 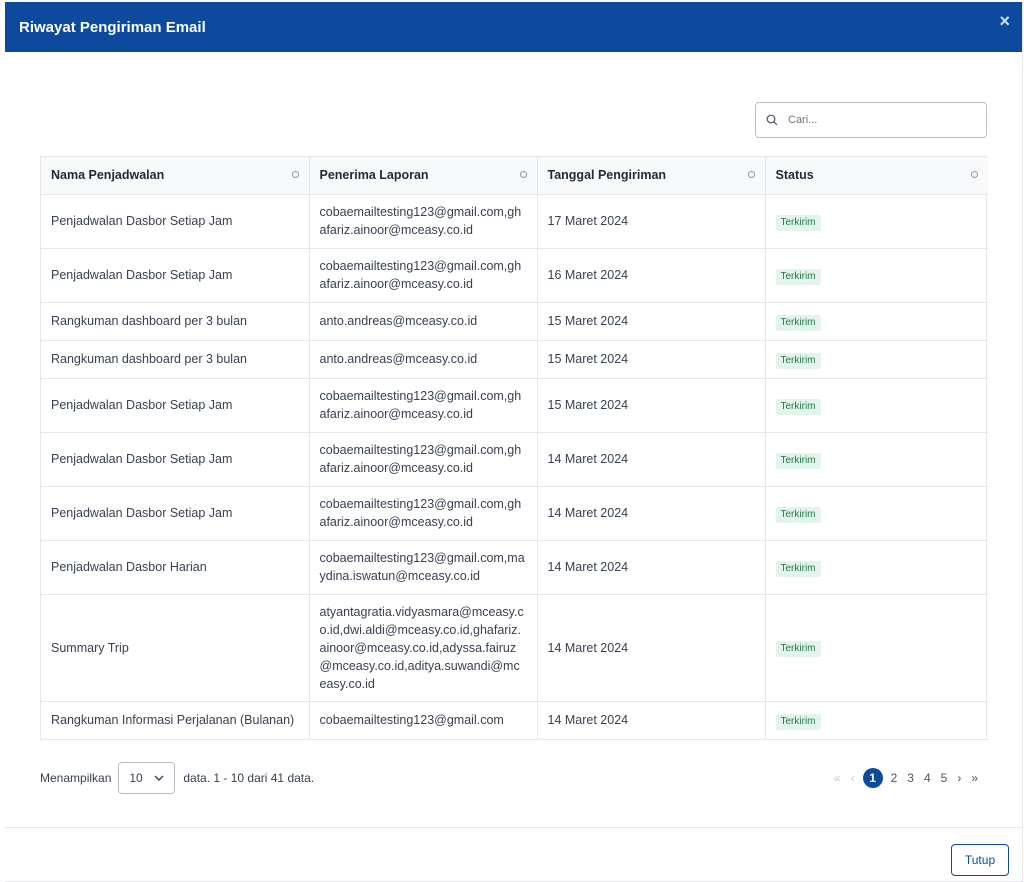 What do you see at coordinates (906, 778) in the screenshot?
I see `pagination: « ‹ 1 2 3 4 5 › »` at bounding box center [906, 778].